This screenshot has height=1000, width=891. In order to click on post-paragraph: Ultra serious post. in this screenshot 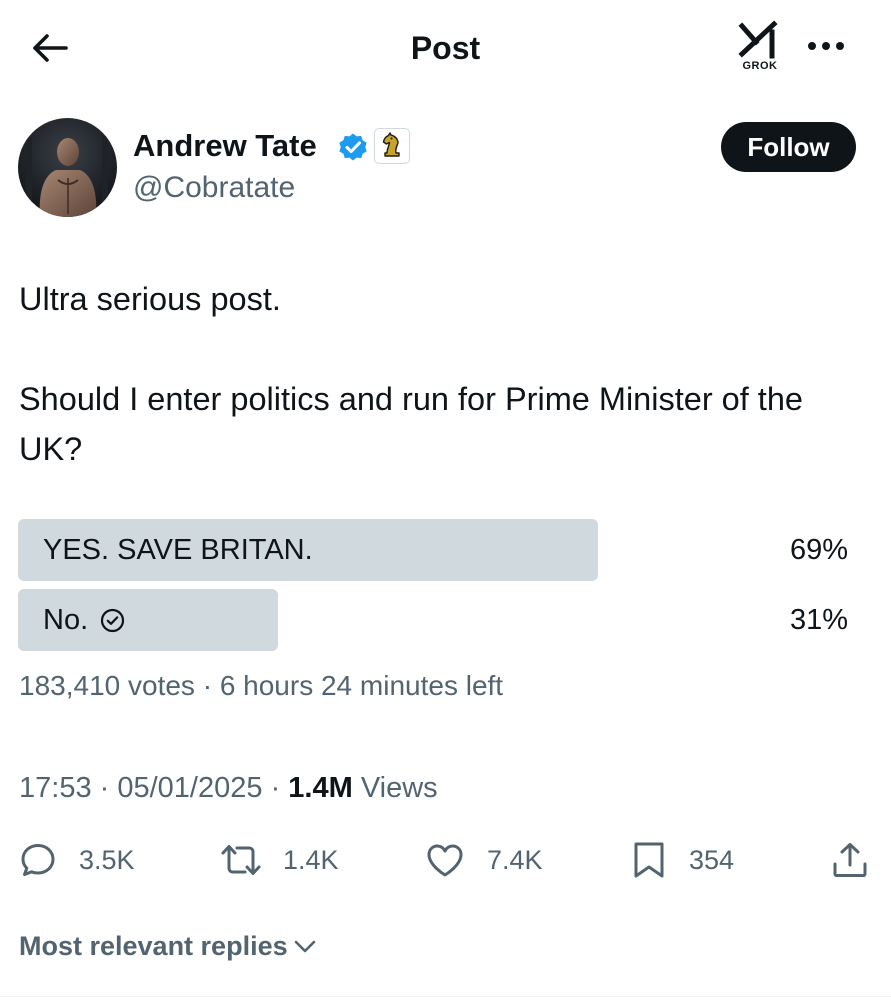, I will do `click(150, 299)`.